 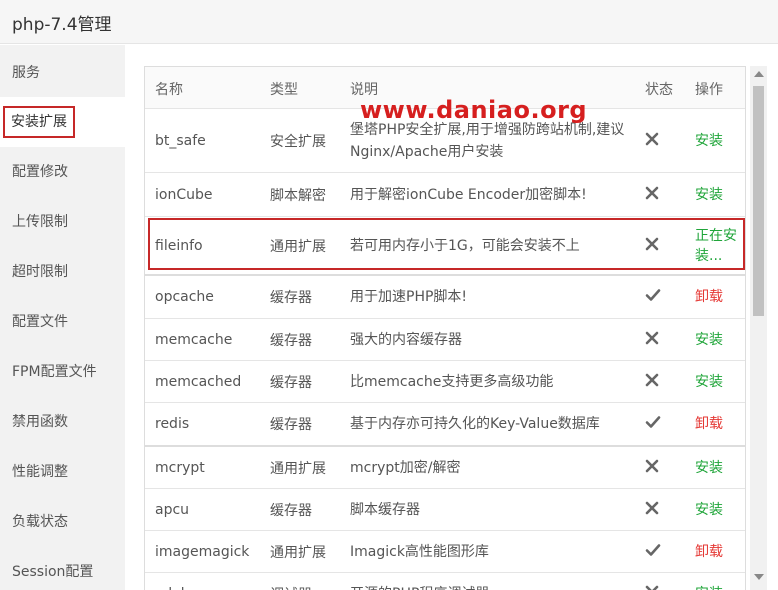 I want to click on extension-desc: mcrypt加密/解密, so click(x=405, y=467).